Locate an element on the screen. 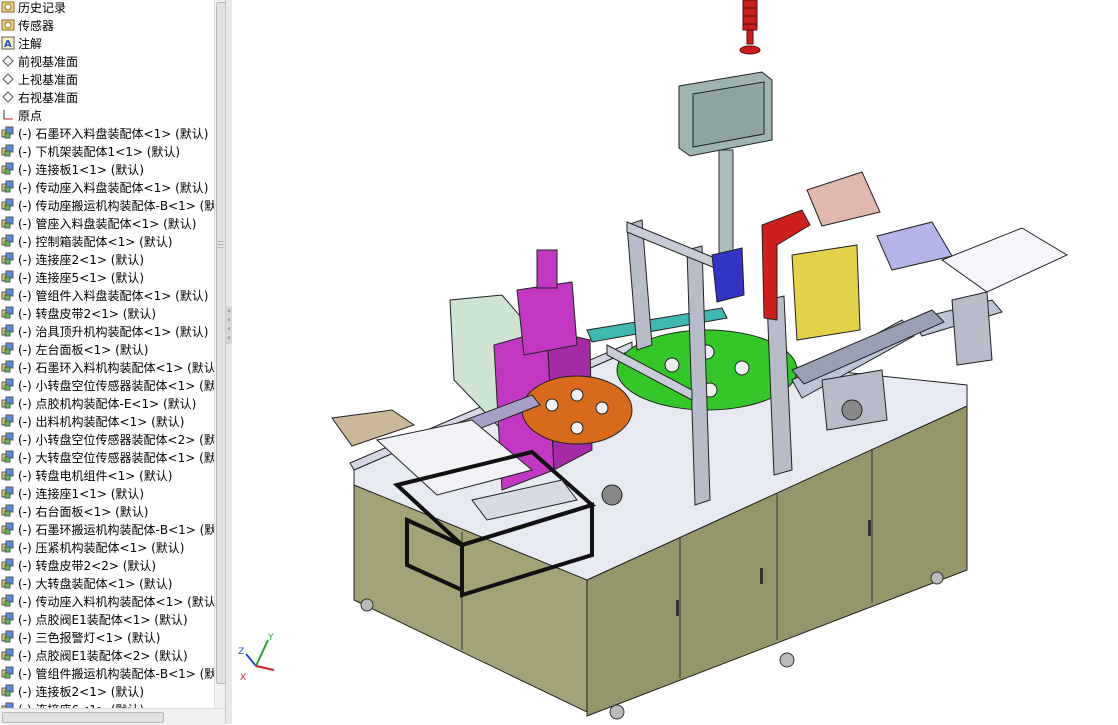  tree-item: (-) 转盘皮带2<1> (默认) is located at coordinates (107, 313).